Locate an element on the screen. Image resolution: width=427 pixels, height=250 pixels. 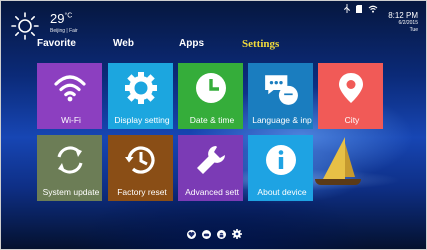
clock-date: 6/2/2015 is located at coordinates (408, 23).